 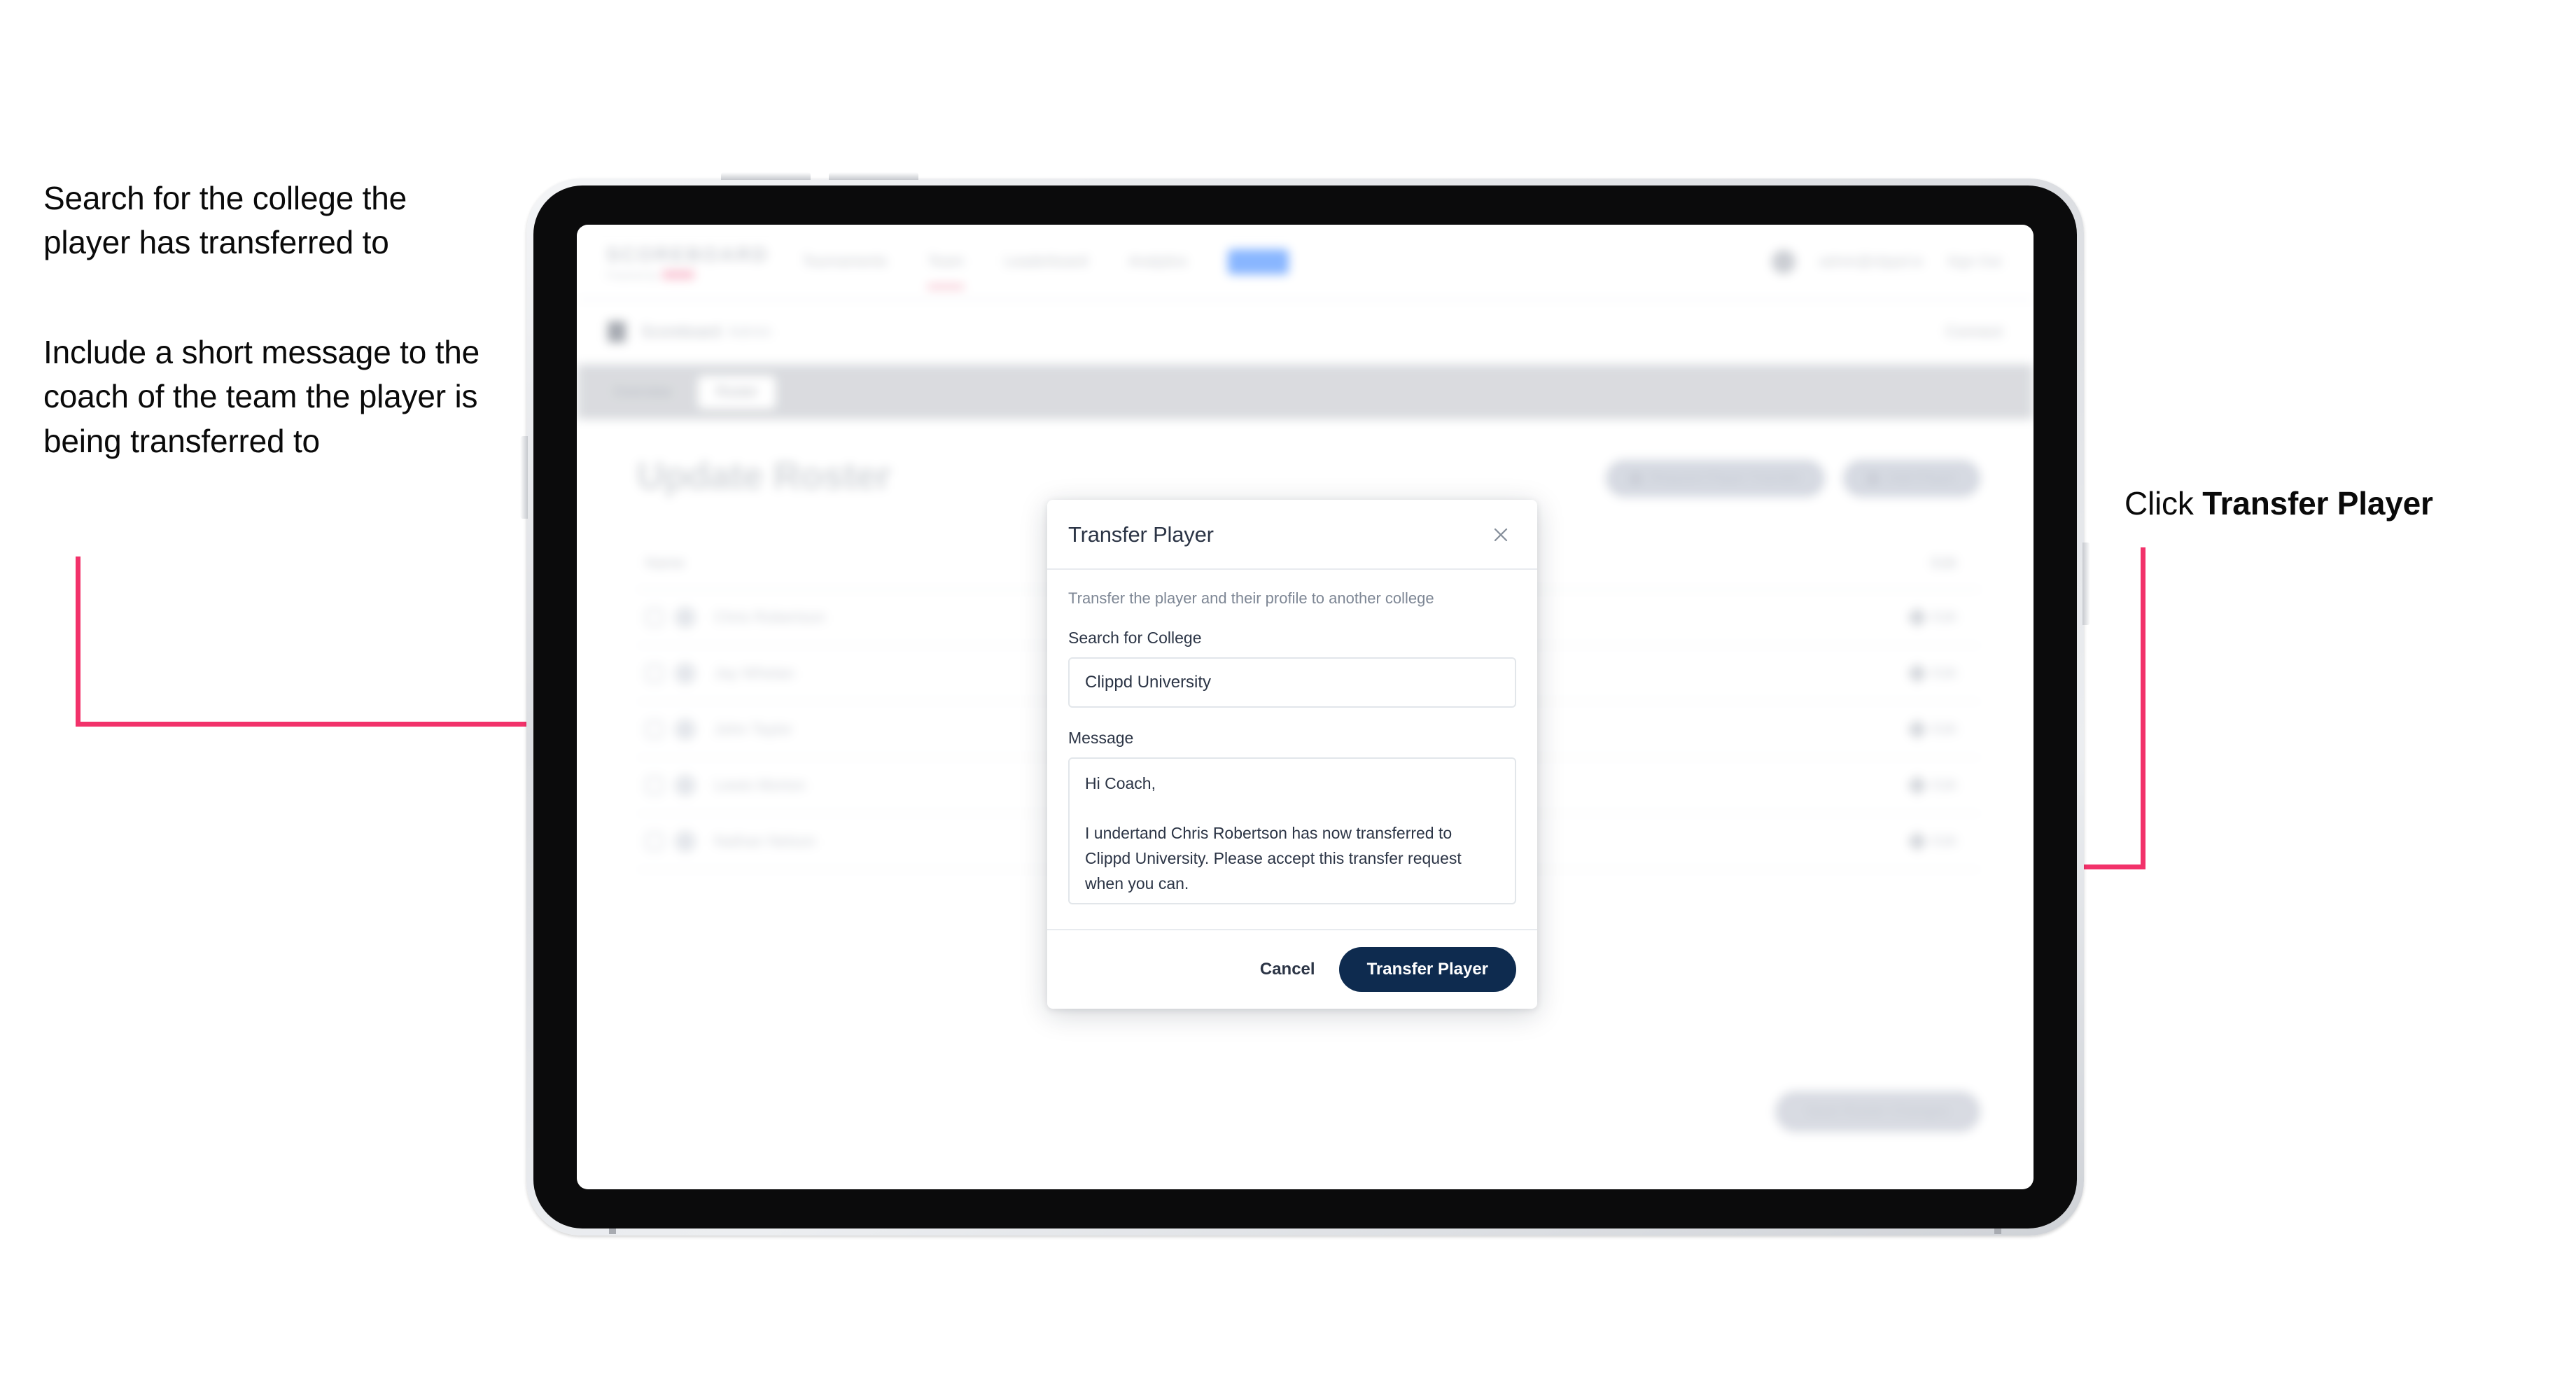 I want to click on power-button, so click(x=524, y=477).